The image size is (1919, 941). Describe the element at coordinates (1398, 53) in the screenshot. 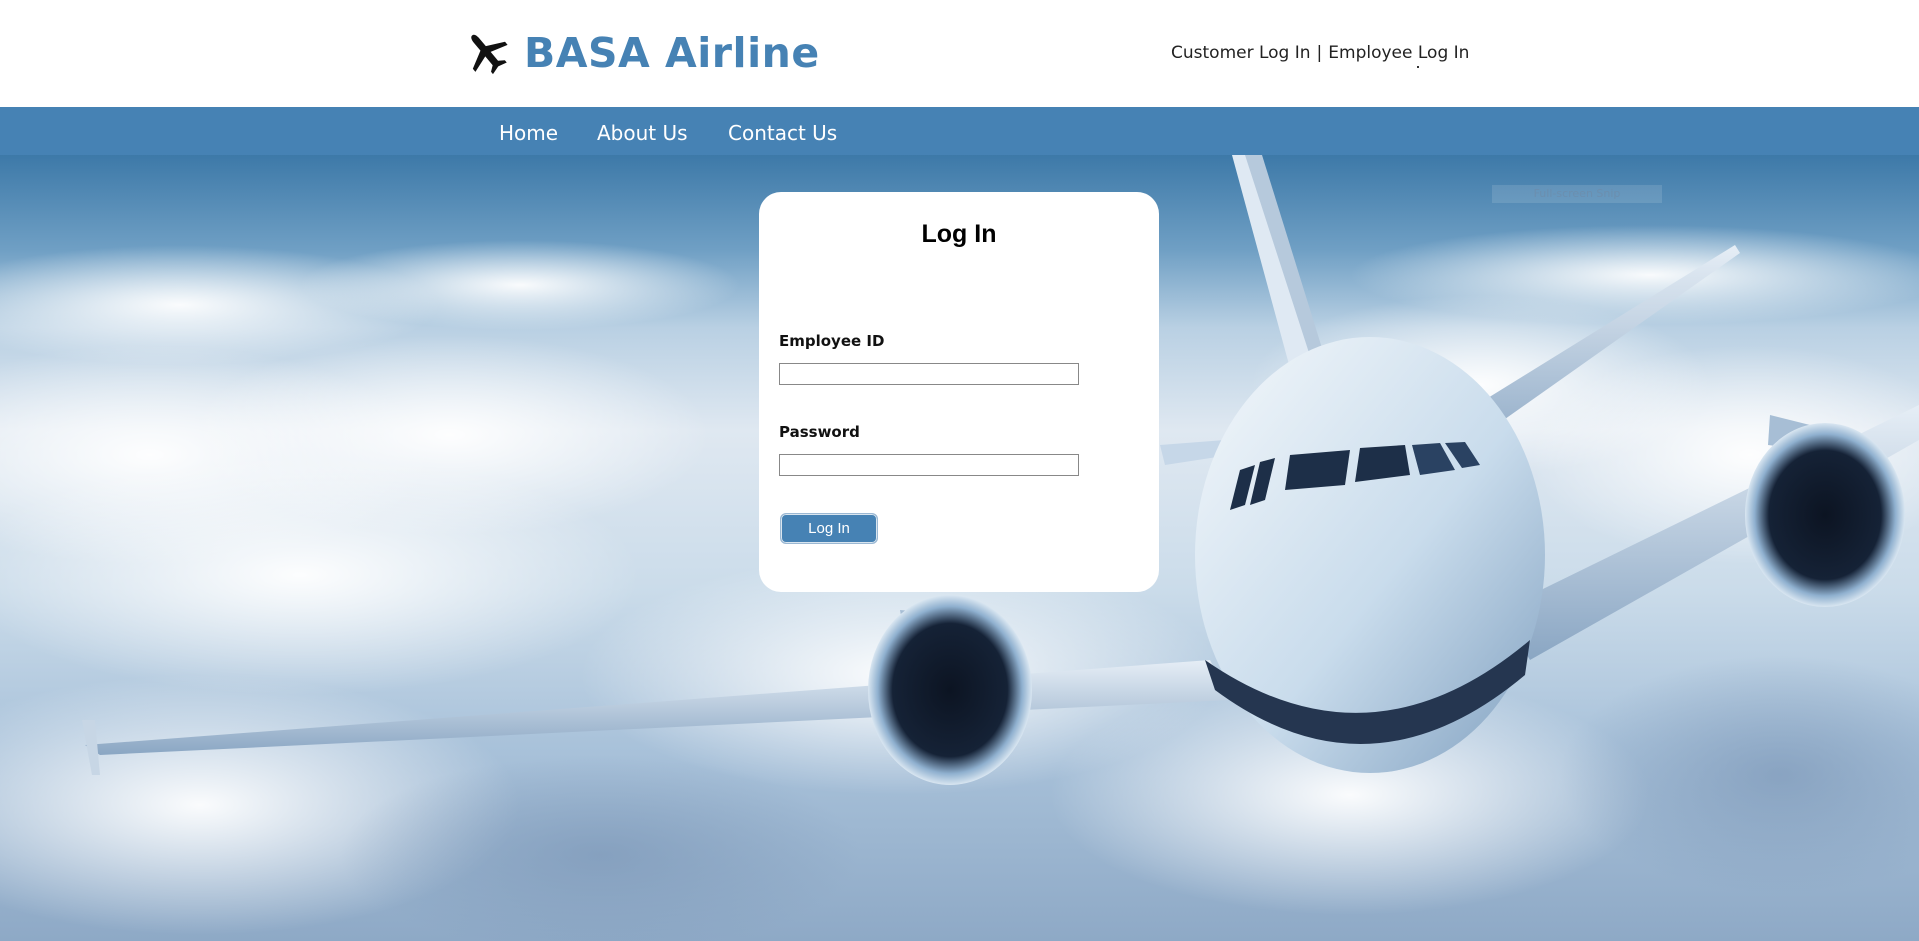

I see `employee-login-link: Employee Log In` at that location.